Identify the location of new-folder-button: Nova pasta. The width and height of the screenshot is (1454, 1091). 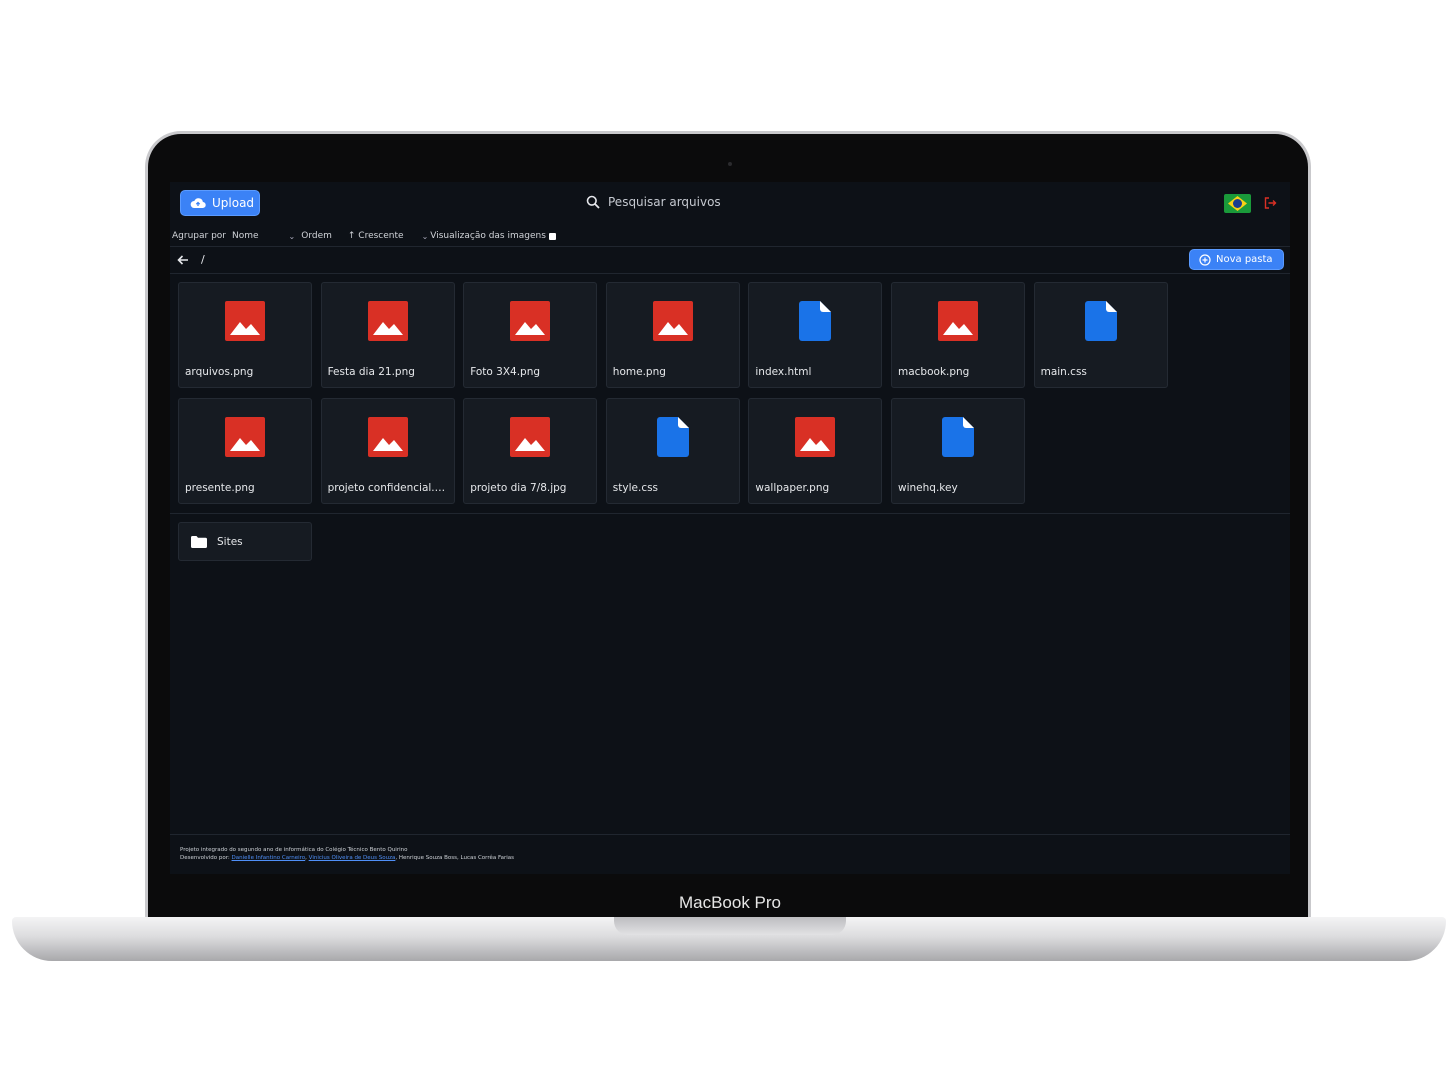
(1236, 259).